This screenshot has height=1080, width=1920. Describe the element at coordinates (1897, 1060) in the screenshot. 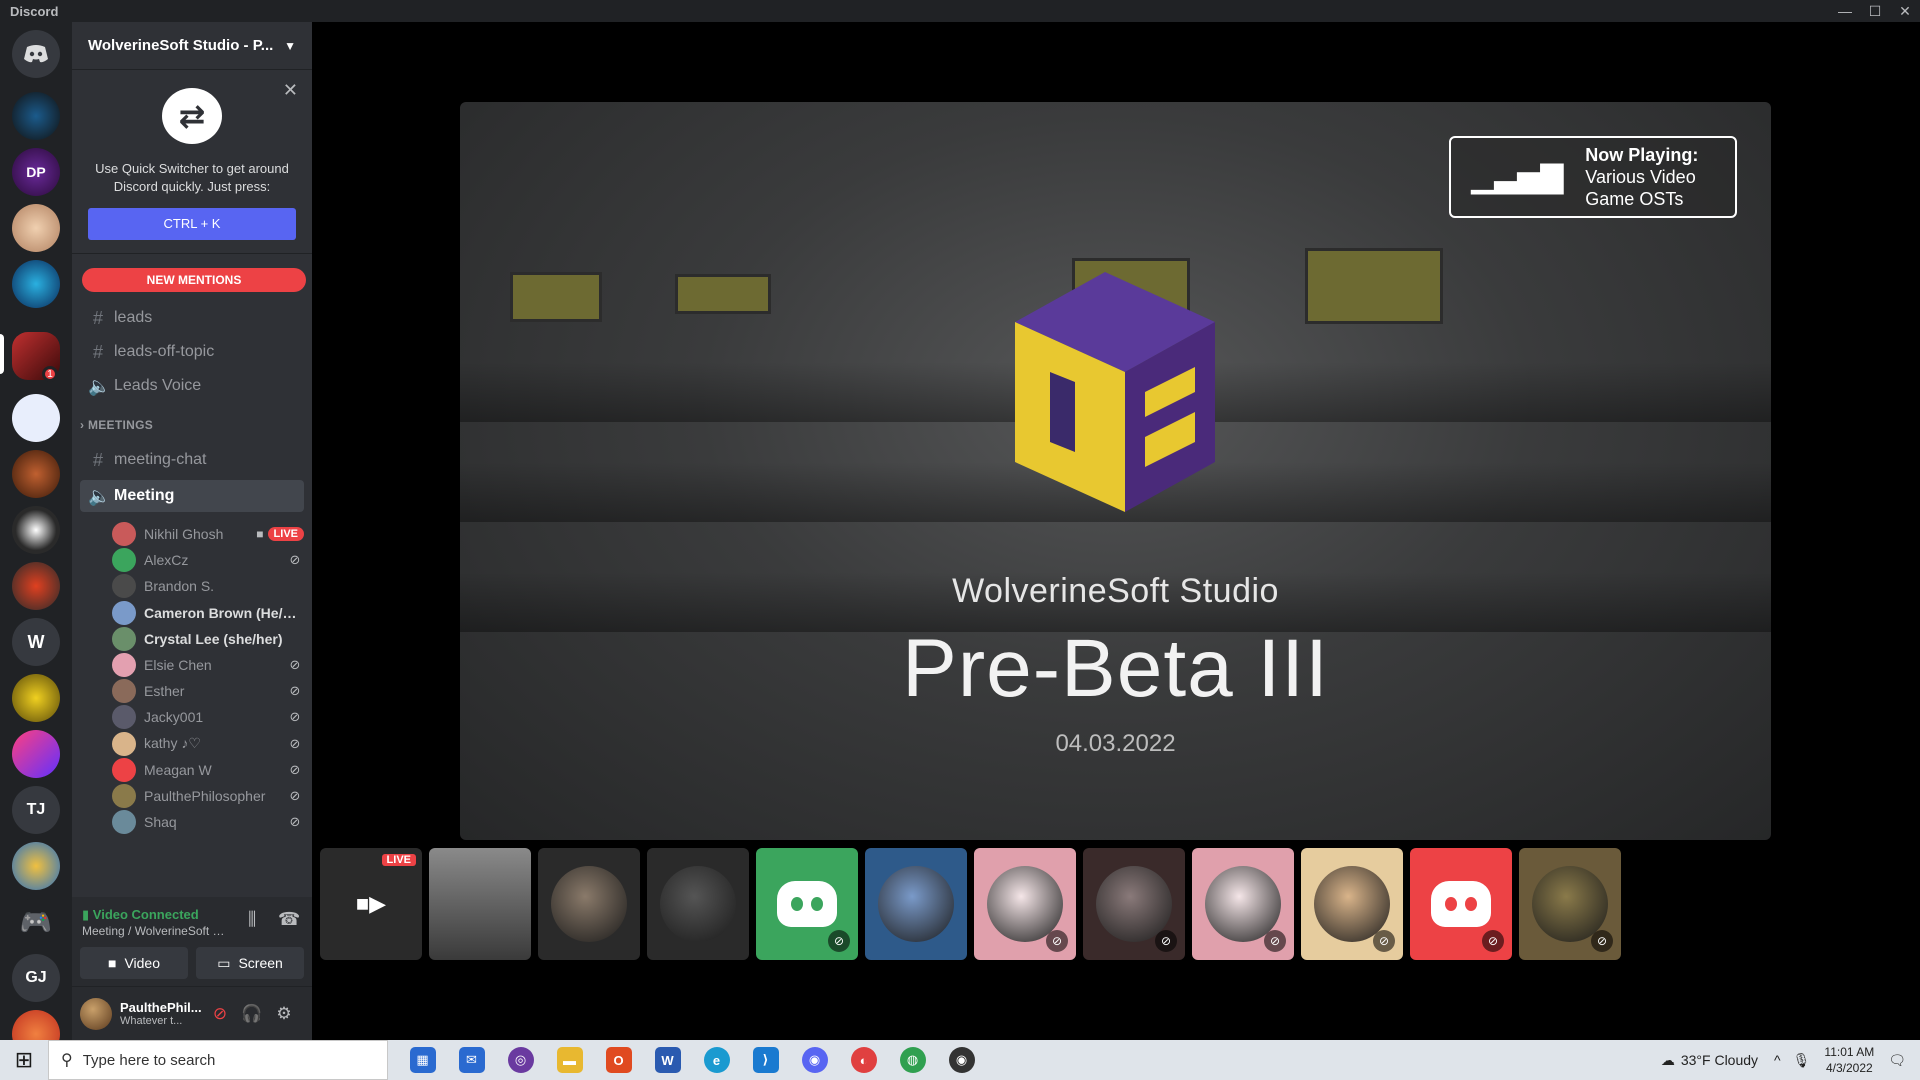

I see `notification-icon: 🗨` at that location.